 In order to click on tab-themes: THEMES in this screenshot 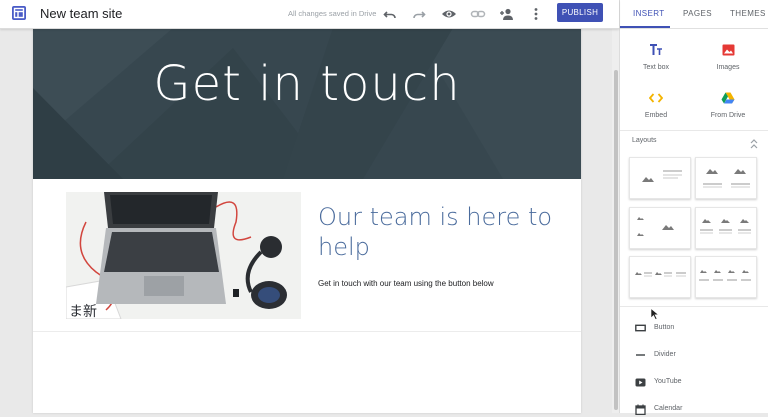, I will do `click(748, 13)`.